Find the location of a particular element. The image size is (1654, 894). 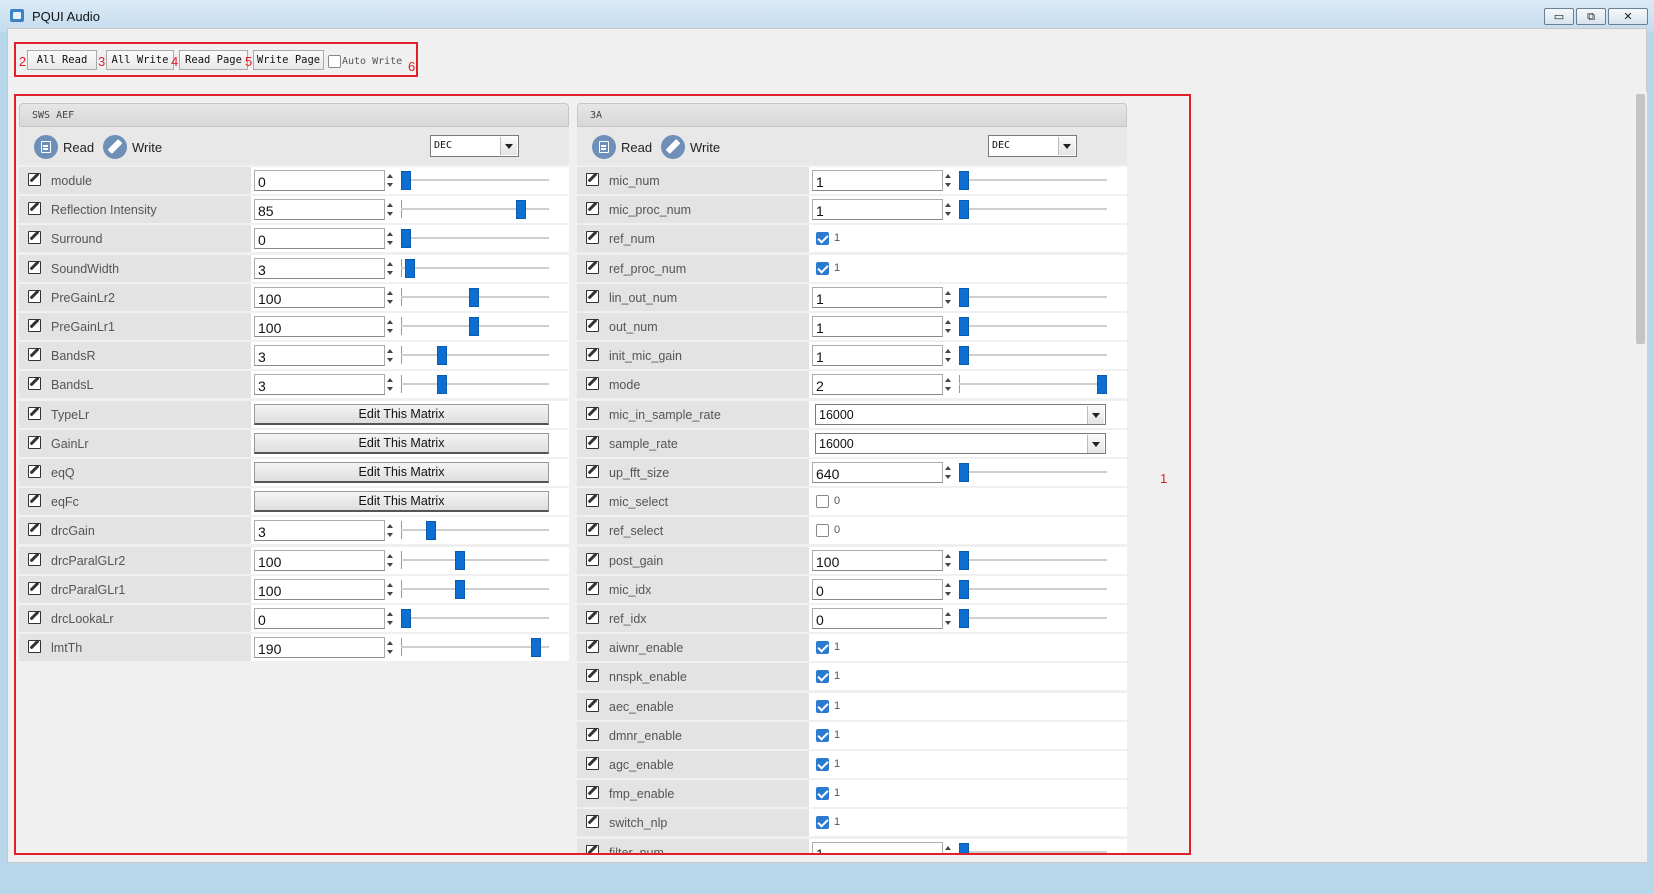

value-input: 190 is located at coordinates (319, 648).